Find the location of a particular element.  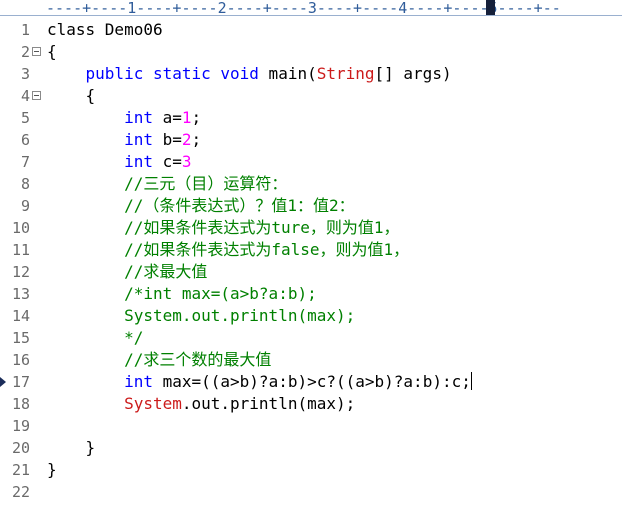

line-number: 6 is located at coordinates (25, 140).